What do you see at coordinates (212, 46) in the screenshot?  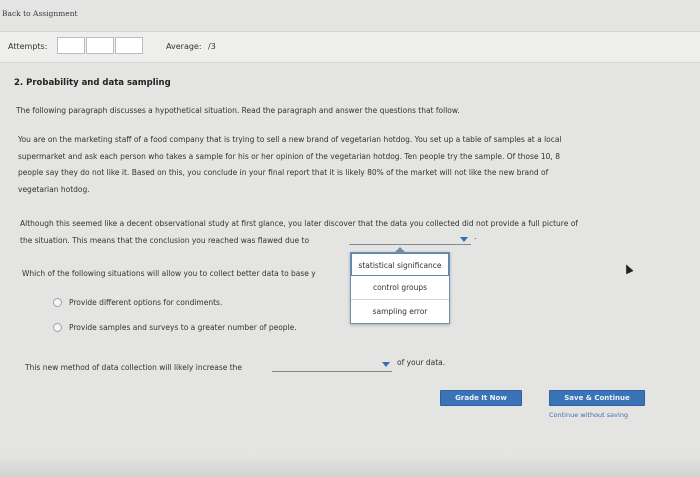 I see `average-value: /3` at bounding box center [212, 46].